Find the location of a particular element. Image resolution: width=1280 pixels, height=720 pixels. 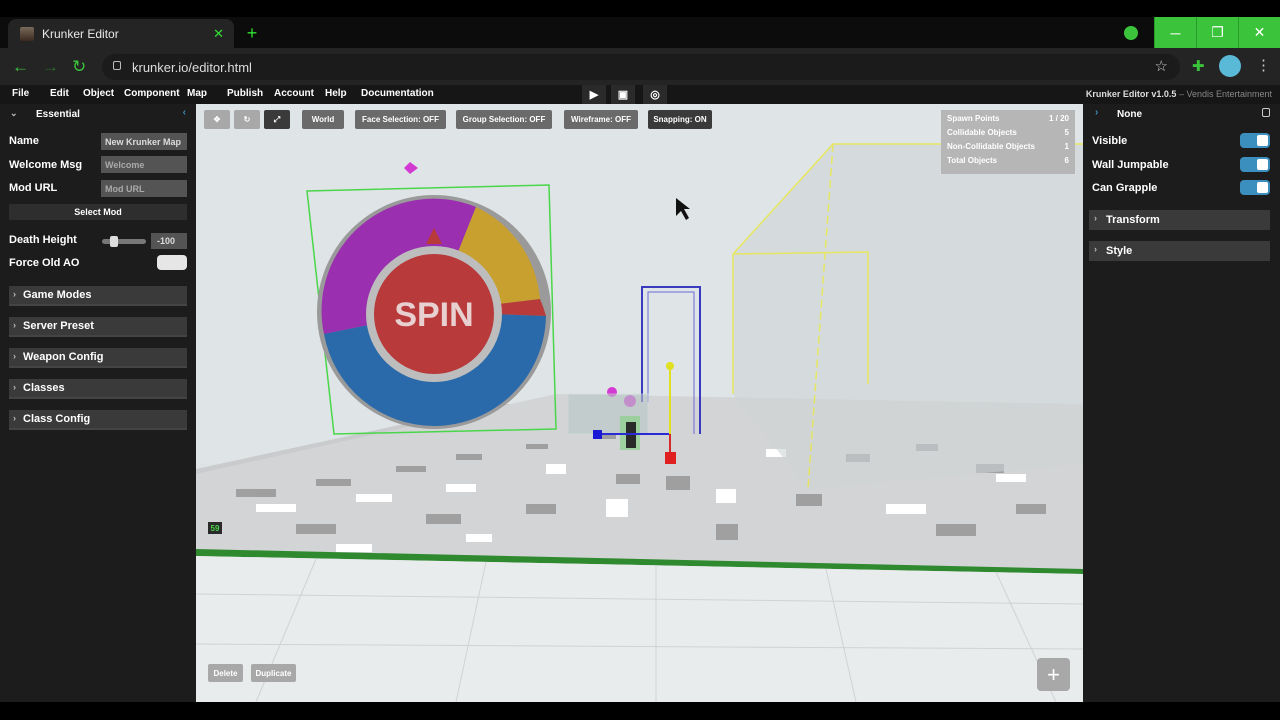

profile-avatar is located at coordinates (1230, 66).